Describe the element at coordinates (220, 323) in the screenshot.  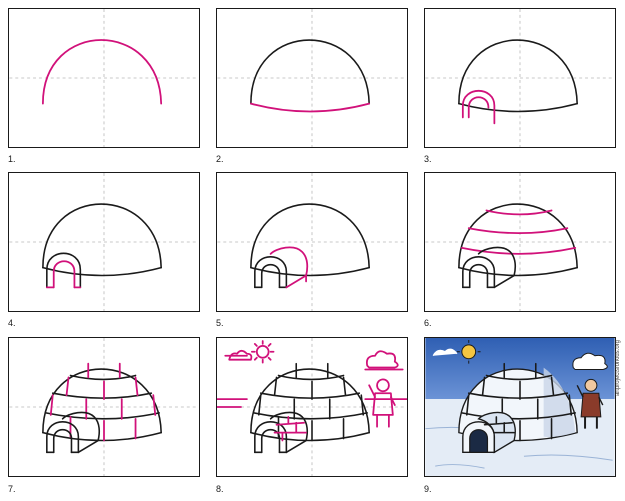
I see `step-number-5: 5.` at that location.